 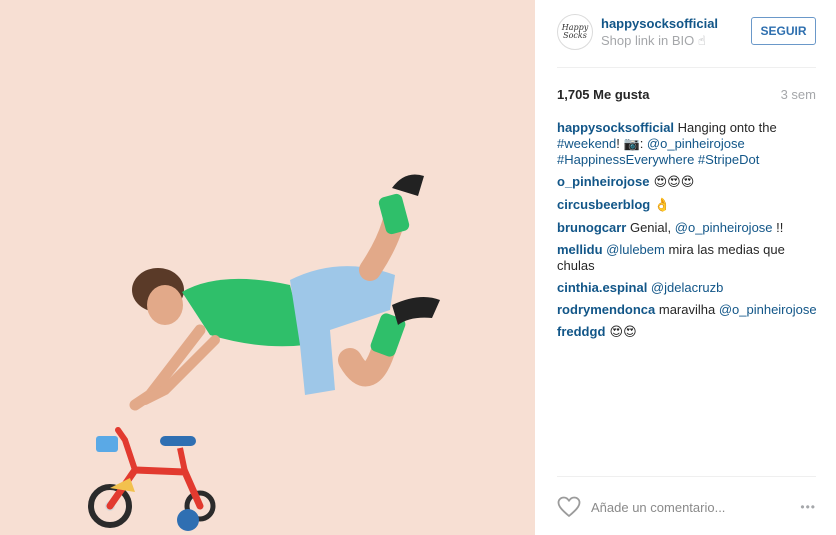 I want to click on add-comment-input, so click(x=686, y=507).